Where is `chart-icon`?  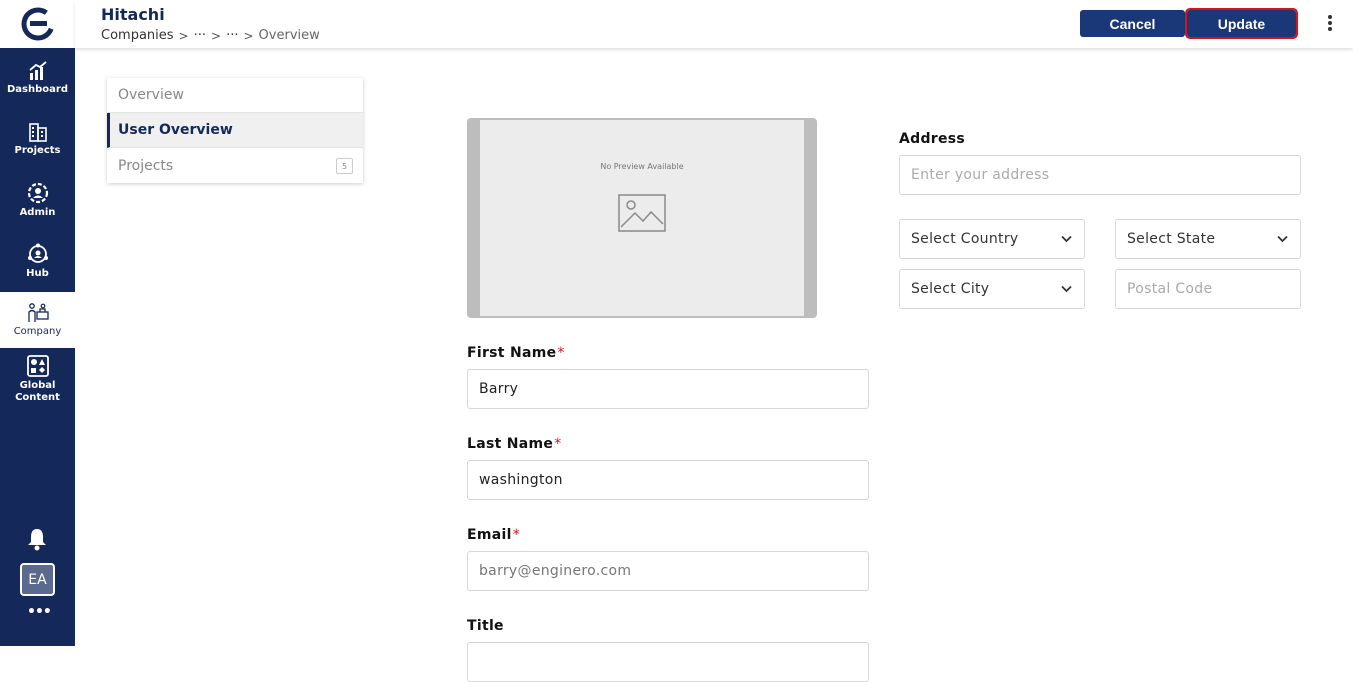
chart-icon is located at coordinates (37, 70).